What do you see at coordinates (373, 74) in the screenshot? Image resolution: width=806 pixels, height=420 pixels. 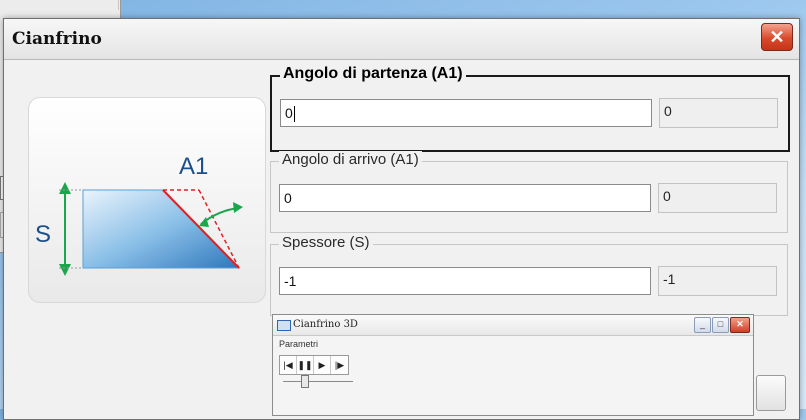 I see `start-angle-legend: Angolo di partenza (A1)` at bounding box center [373, 74].